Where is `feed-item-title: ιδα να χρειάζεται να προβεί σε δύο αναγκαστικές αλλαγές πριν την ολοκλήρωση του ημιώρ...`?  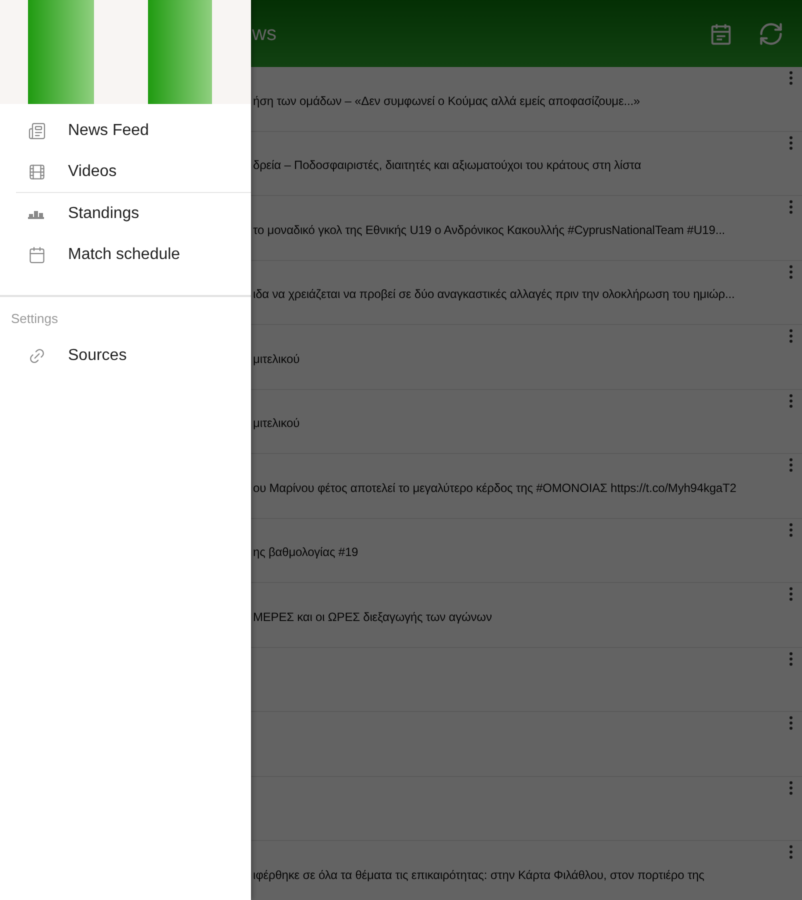 feed-item-title: ιδα να χρειάζεται να προβεί σε δύο αναγκαστικές αλλαγές πριν την ολοκλήρωση του ημιώρ... is located at coordinates (493, 294).